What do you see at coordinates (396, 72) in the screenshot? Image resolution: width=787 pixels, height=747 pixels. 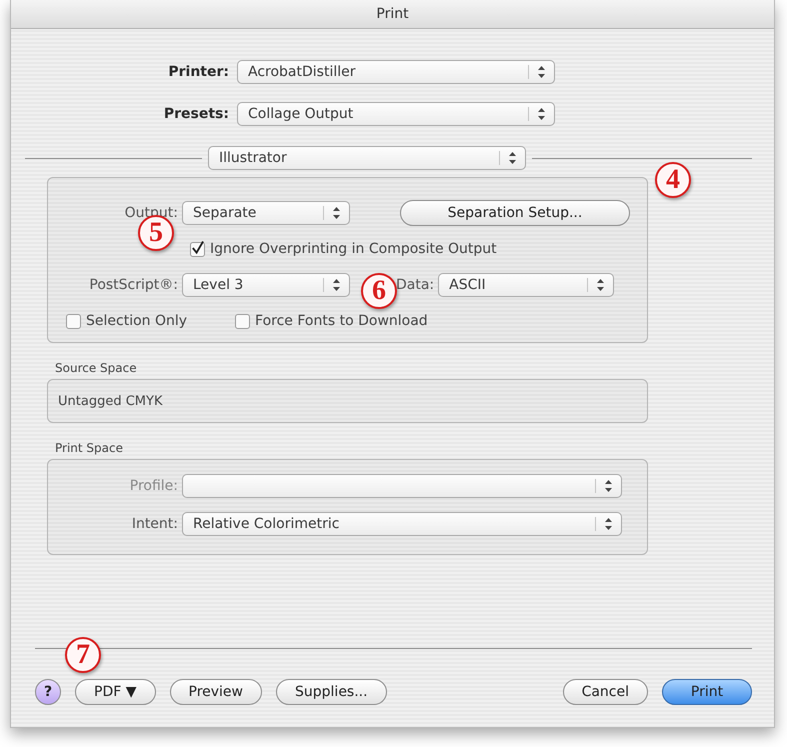 I see `printer-popup: AcrobatDistiller` at bounding box center [396, 72].